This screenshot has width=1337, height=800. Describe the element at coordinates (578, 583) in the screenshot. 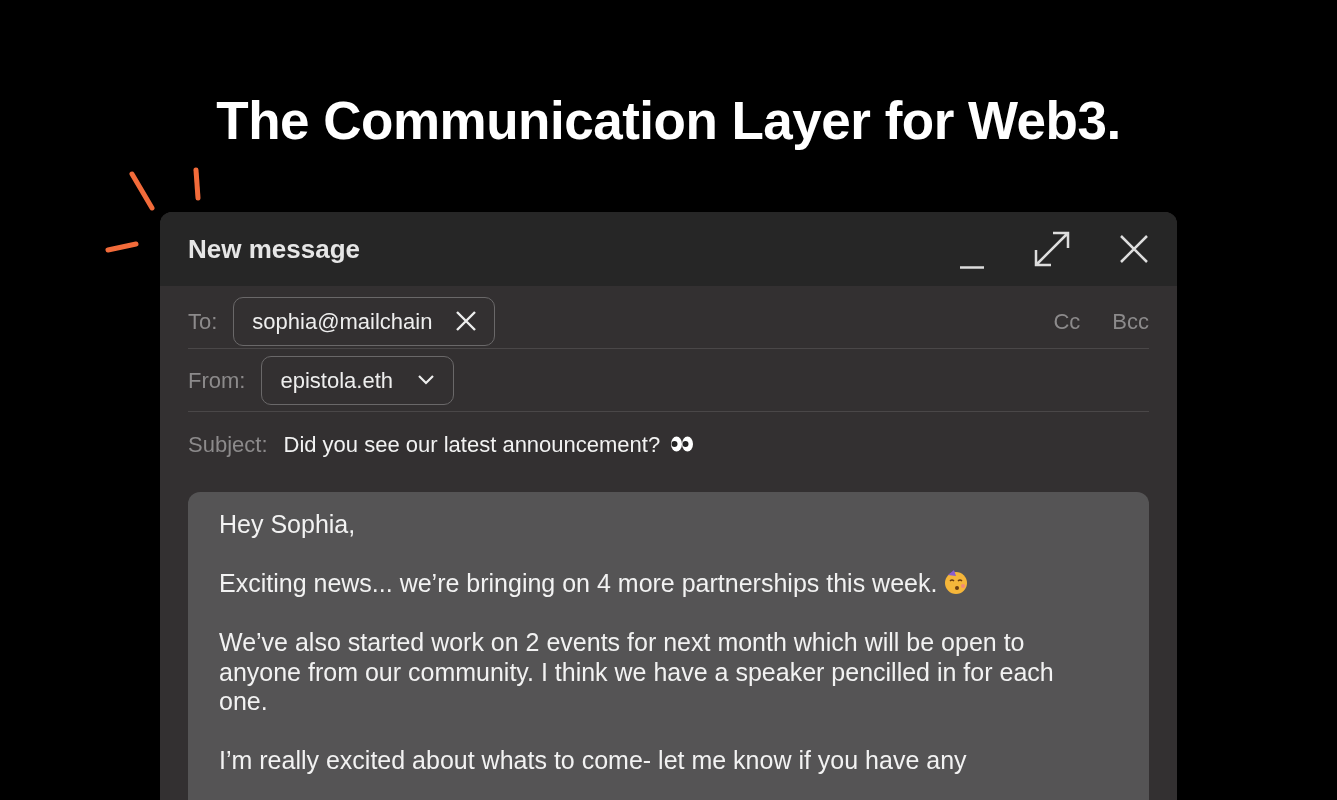

I see `message-paragraph: Exciting news... we’re bringing on 4 more partnerships this week.` at that location.